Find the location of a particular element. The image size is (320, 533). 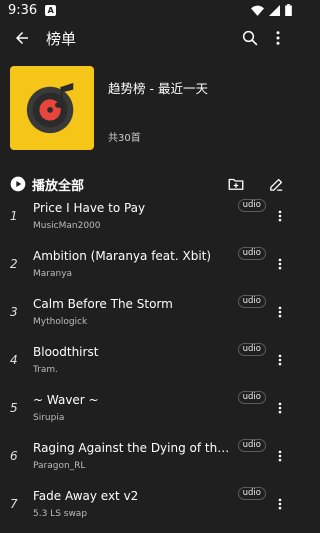

edit-pencil-icon is located at coordinates (275, 184).